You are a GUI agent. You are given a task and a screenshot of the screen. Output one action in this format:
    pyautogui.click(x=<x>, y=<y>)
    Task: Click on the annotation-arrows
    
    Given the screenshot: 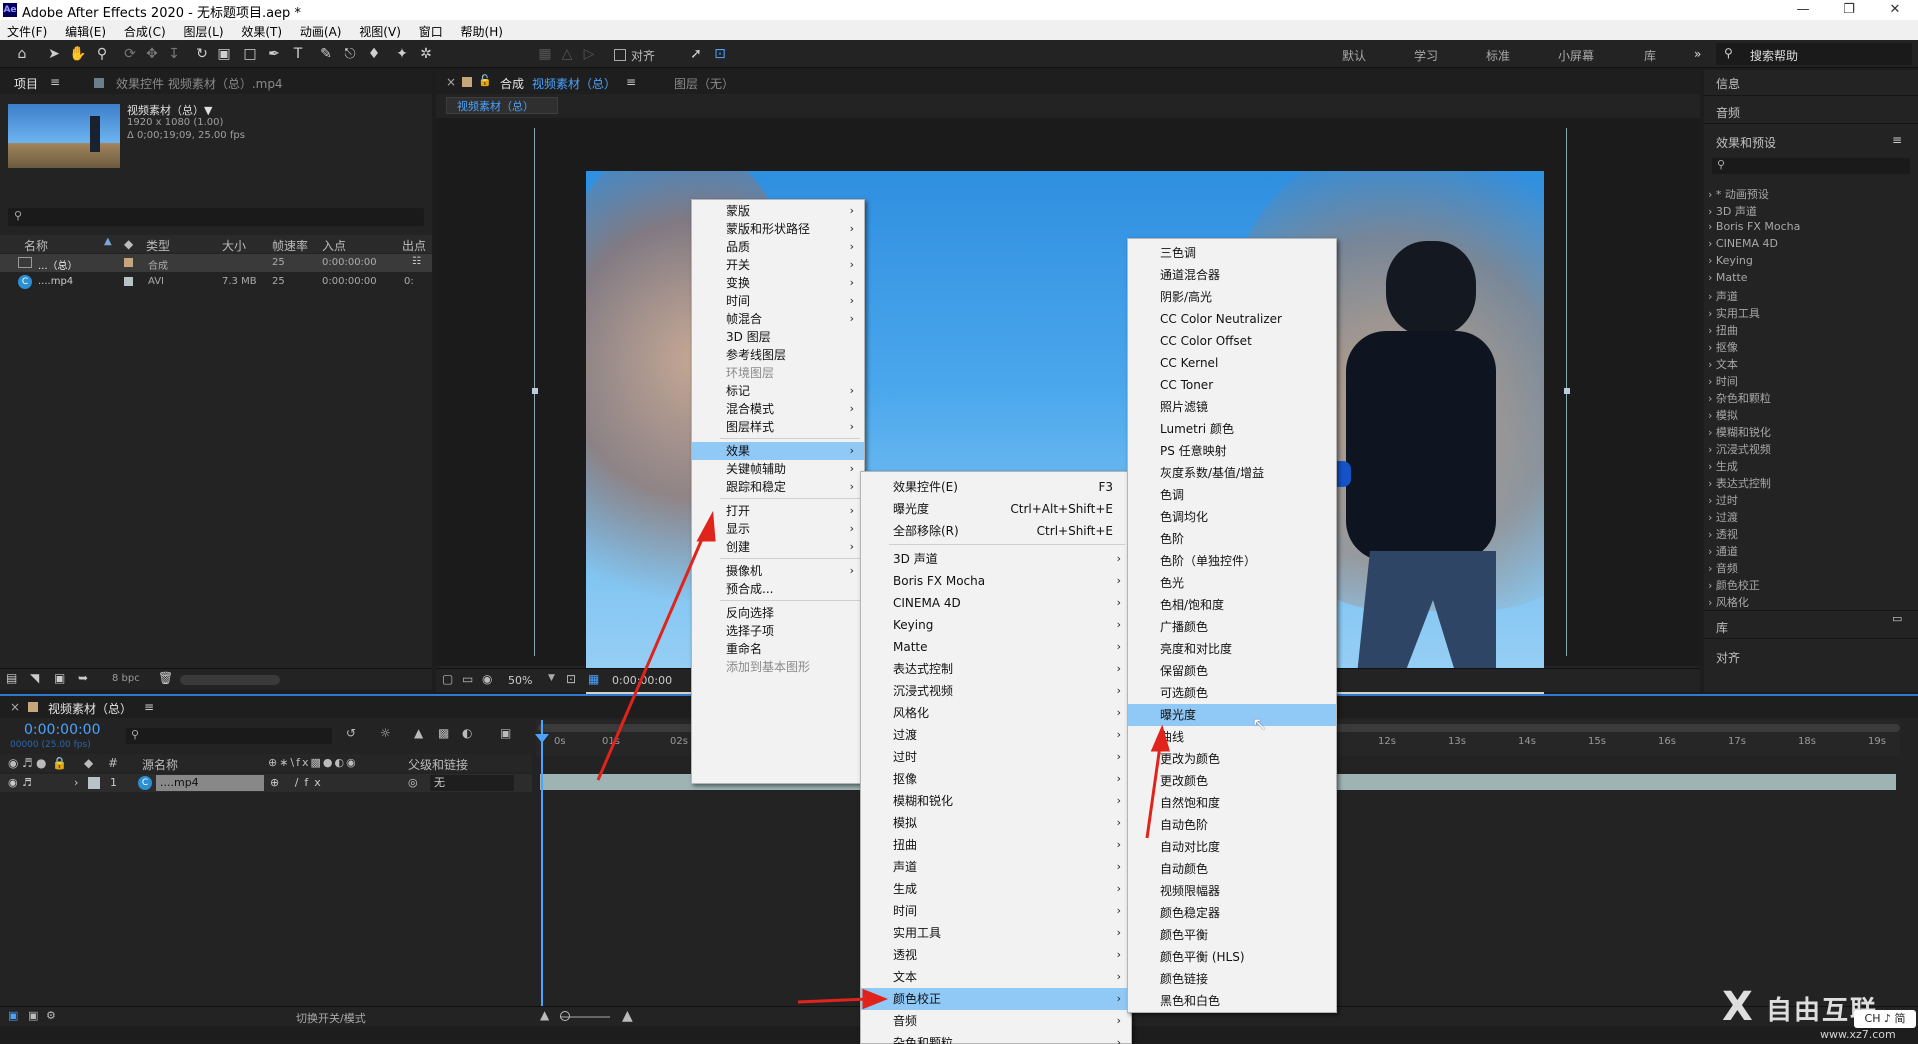 What is the action you would take?
    pyautogui.click(x=883, y=760)
    